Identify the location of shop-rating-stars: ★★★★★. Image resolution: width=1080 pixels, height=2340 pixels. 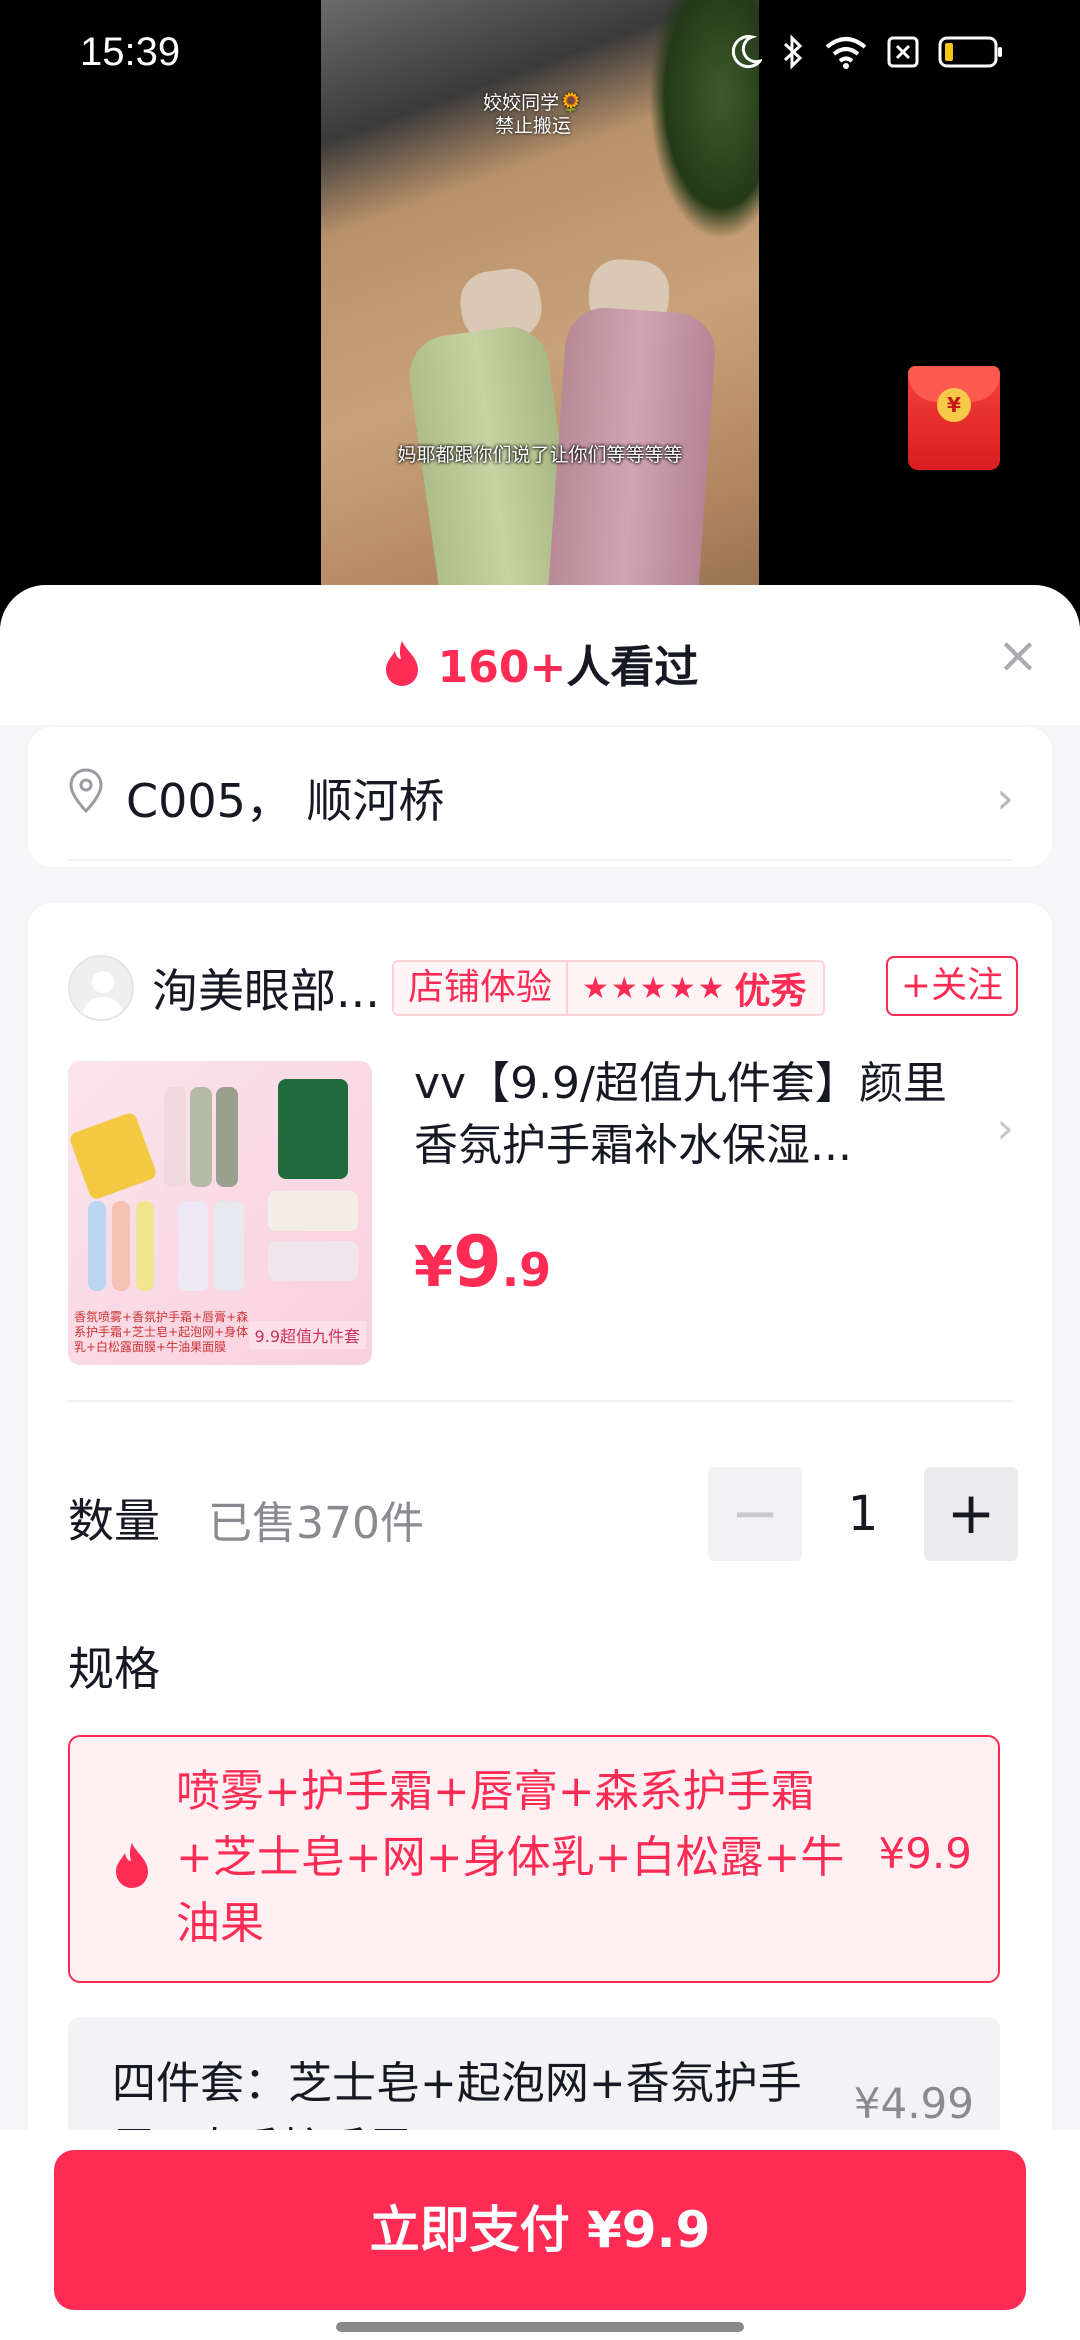
(654, 988).